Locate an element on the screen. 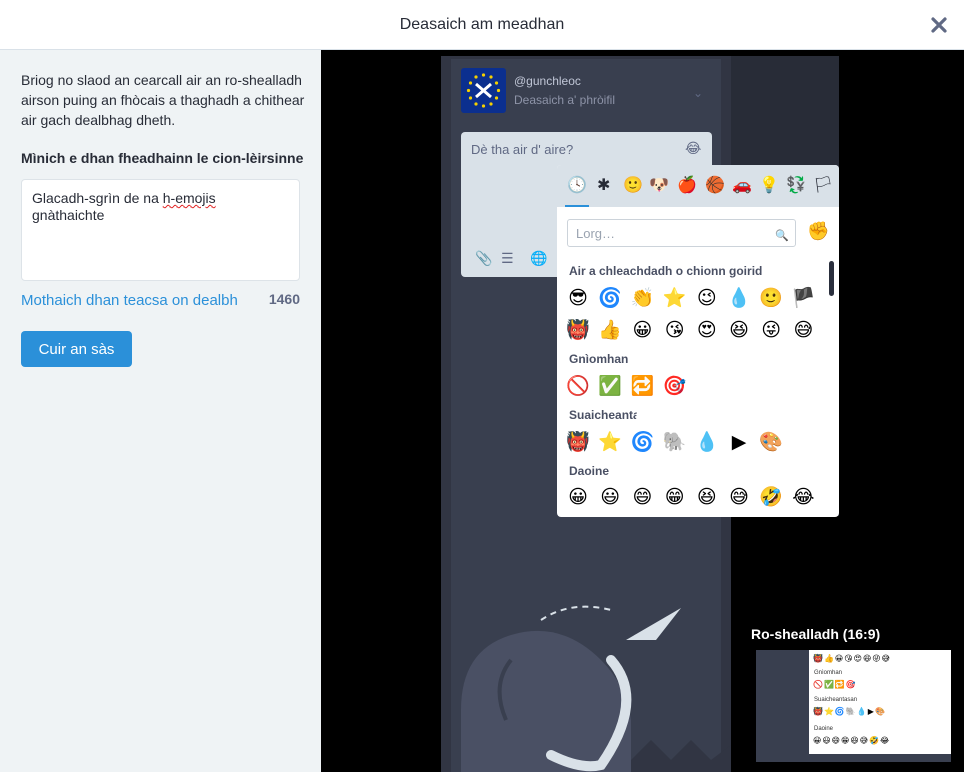 This screenshot has height=772, width=964. screenshot-edit-profile: Deasaich a' phròifil is located at coordinates (565, 100).